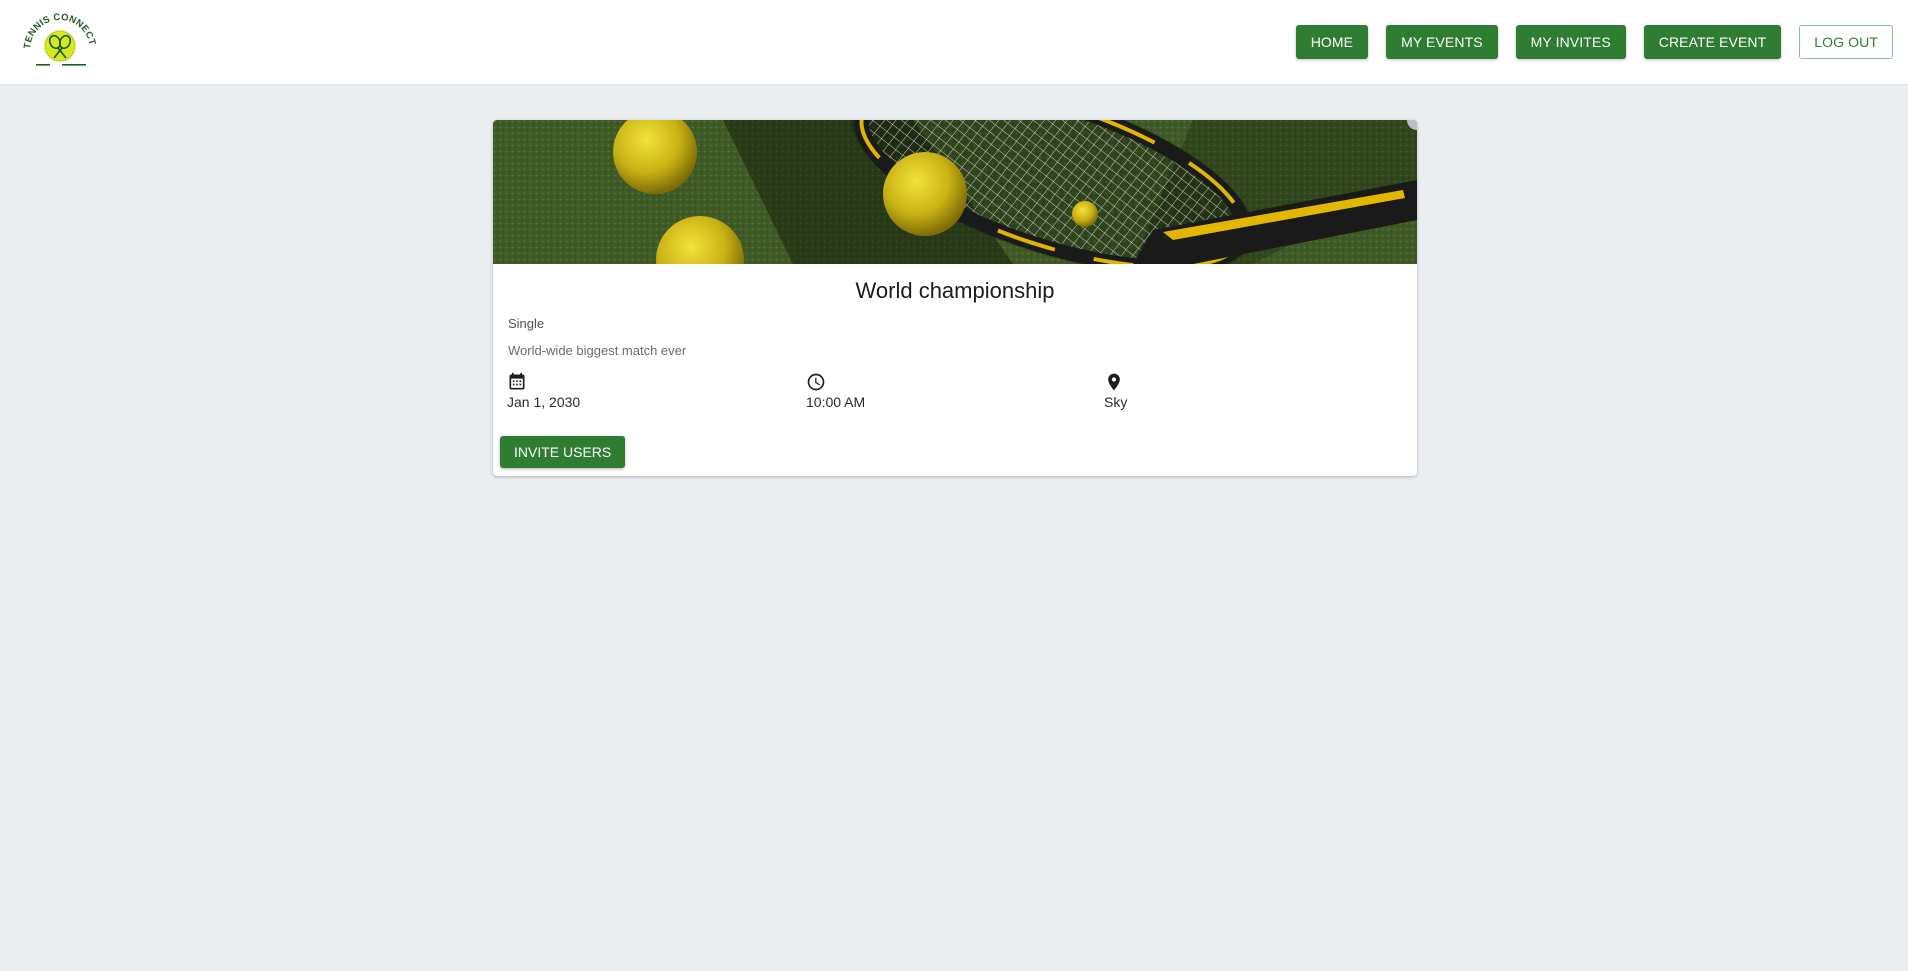  What do you see at coordinates (543, 391) in the screenshot?
I see `event-date: Jan 1, 2030` at bounding box center [543, 391].